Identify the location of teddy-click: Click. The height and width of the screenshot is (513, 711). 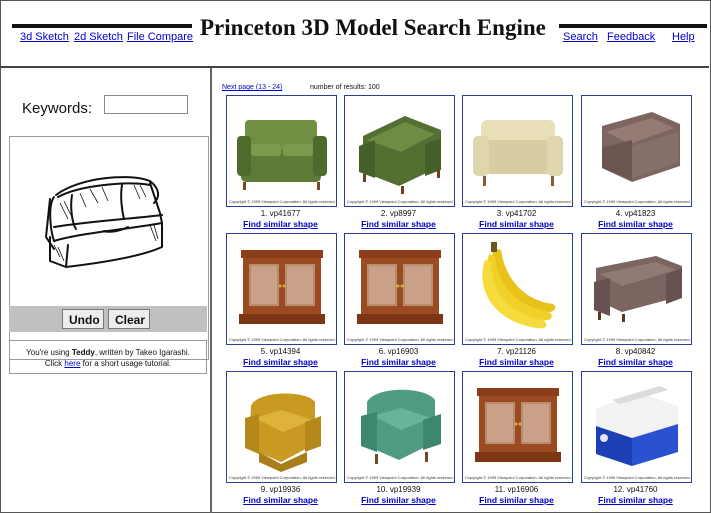
(54, 363).